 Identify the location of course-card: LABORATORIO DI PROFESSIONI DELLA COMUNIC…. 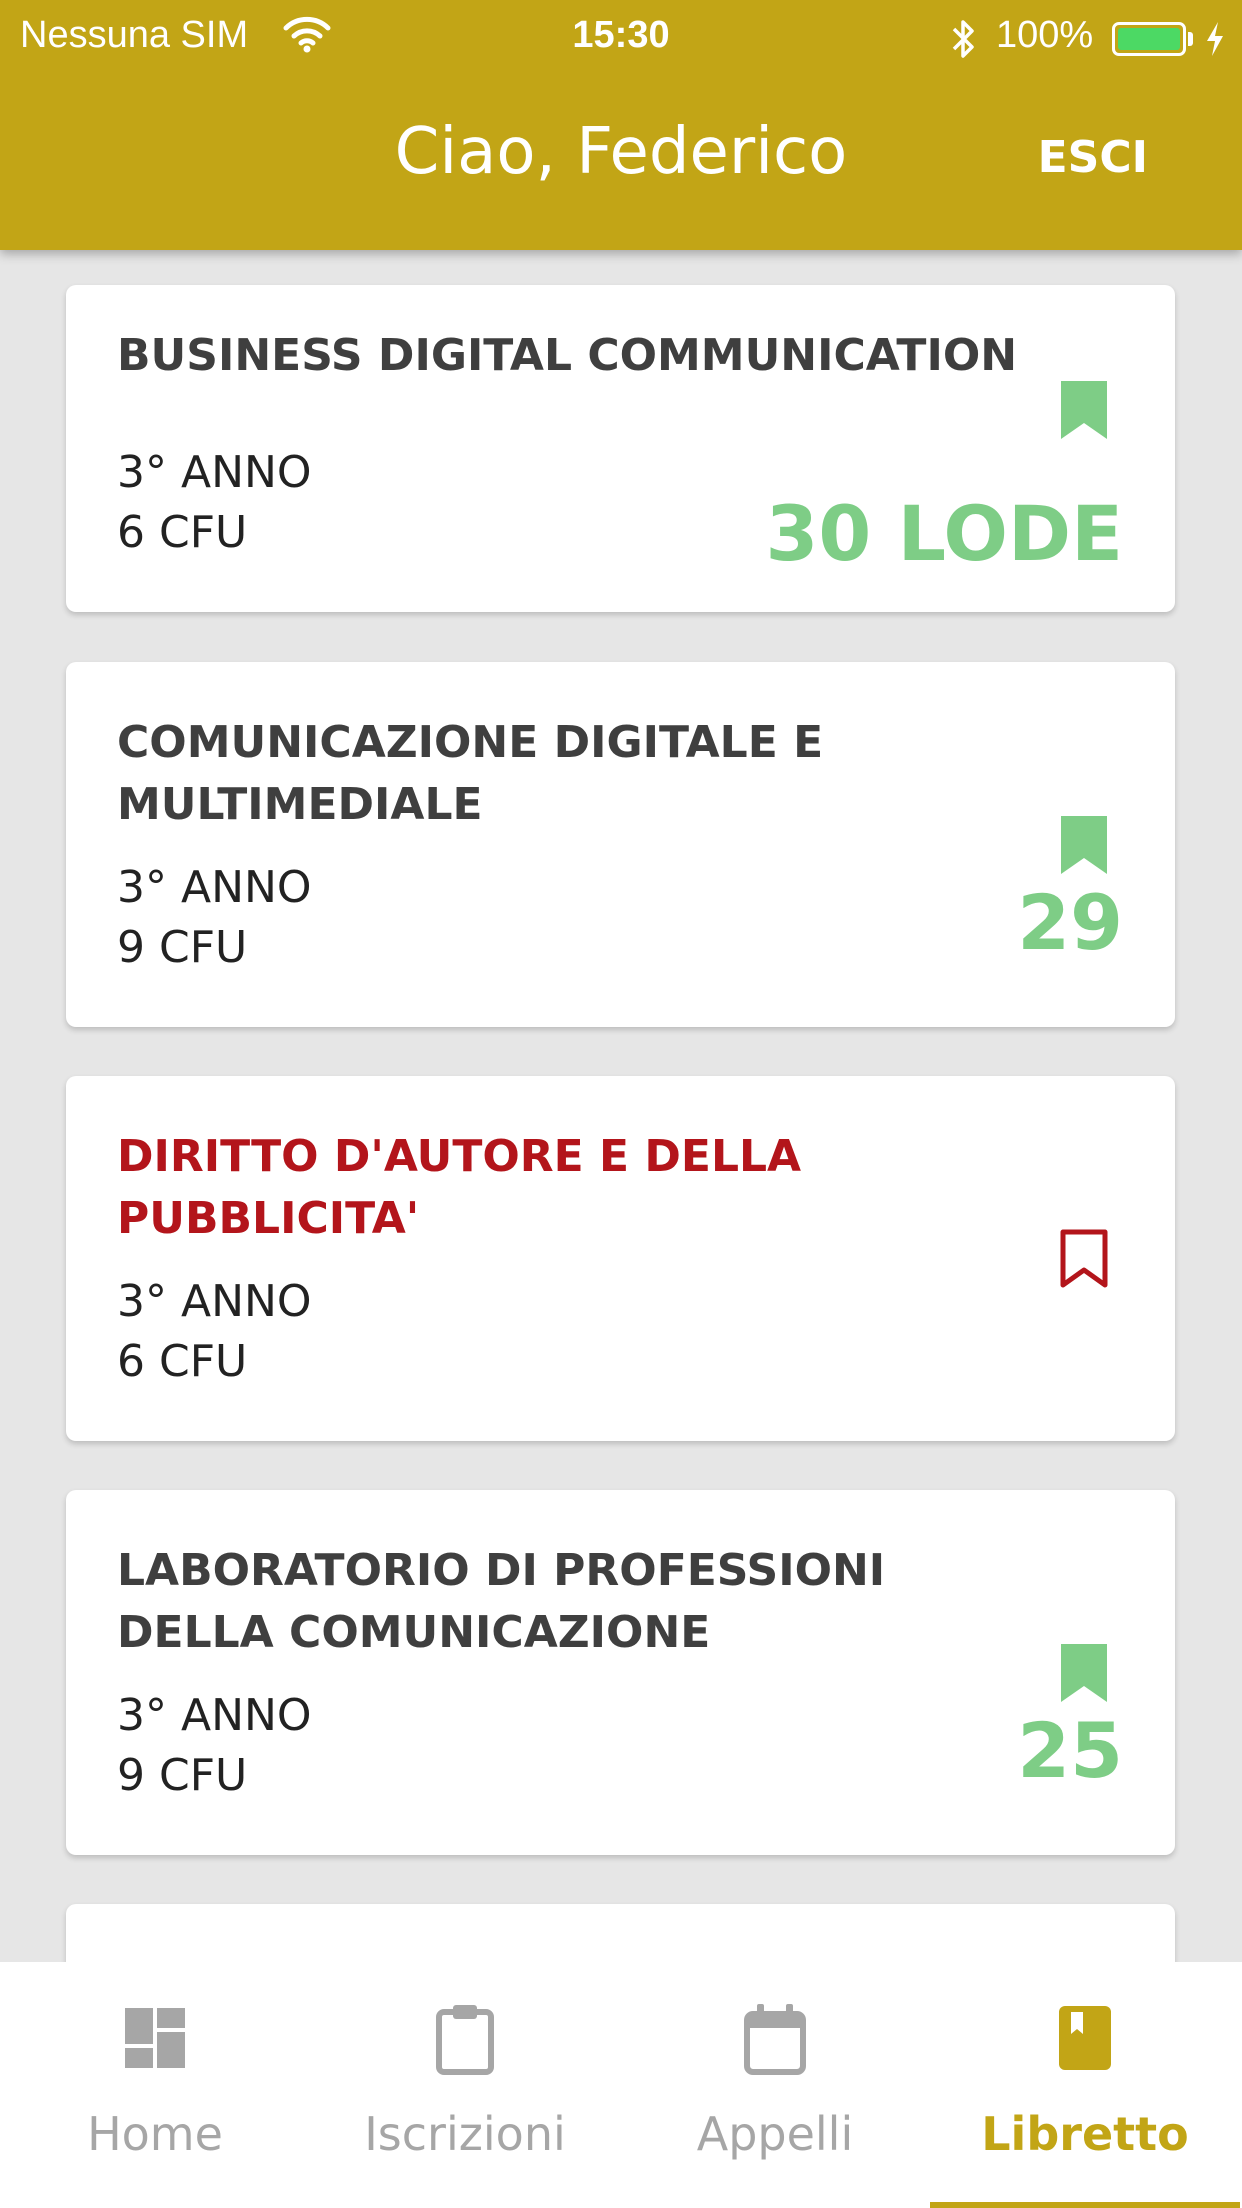
(620, 1672).